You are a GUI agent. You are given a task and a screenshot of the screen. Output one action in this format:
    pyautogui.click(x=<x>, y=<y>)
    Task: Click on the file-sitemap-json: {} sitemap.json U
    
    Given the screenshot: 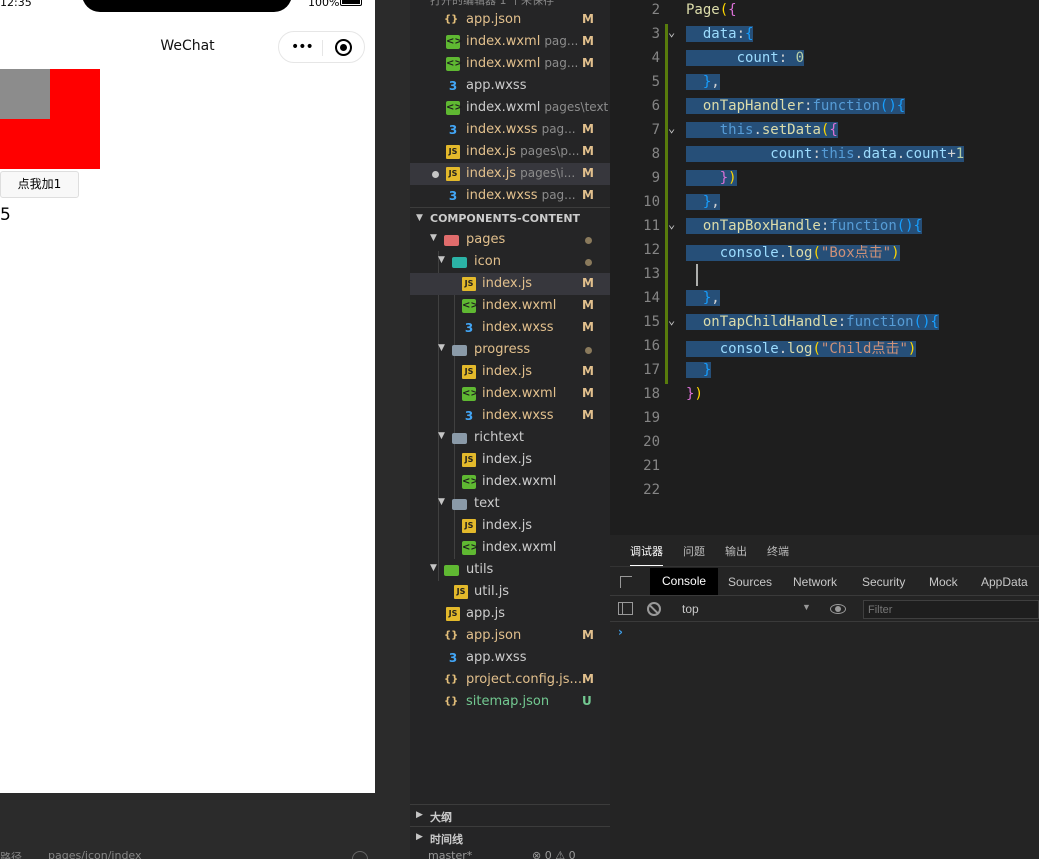 What is the action you would take?
    pyautogui.click(x=510, y=702)
    